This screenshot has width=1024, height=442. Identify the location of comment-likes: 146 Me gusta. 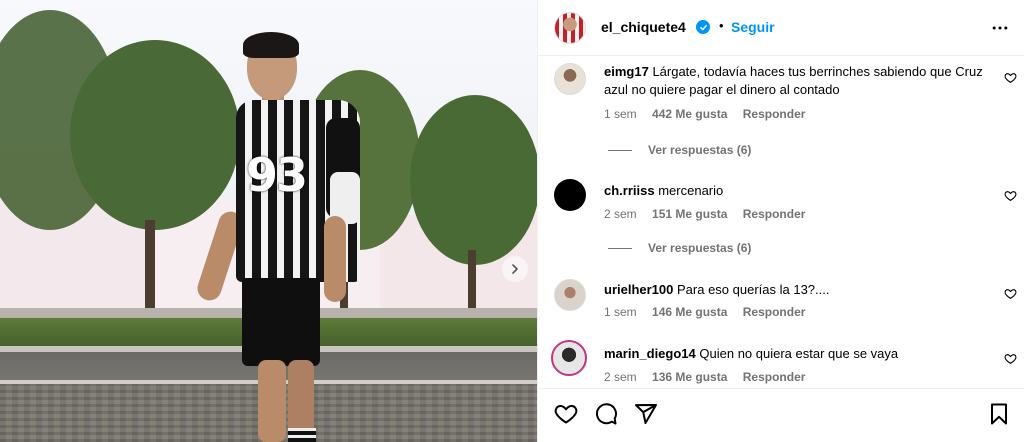
(689, 312).